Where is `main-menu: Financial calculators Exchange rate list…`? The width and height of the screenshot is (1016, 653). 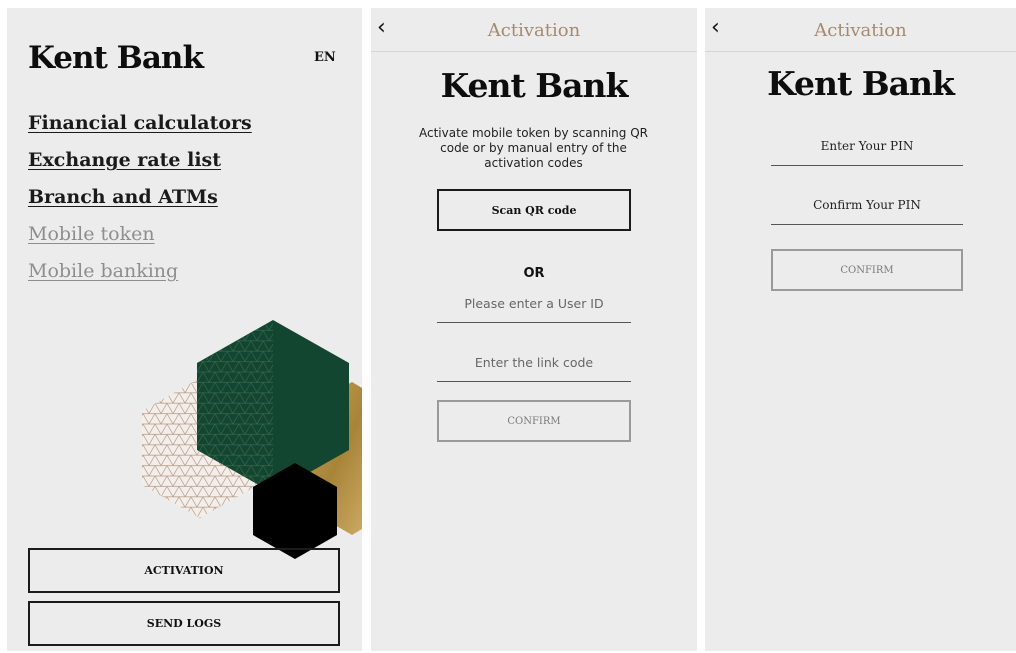 main-menu: Financial calculators Exchange rate list… is located at coordinates (140, 204).